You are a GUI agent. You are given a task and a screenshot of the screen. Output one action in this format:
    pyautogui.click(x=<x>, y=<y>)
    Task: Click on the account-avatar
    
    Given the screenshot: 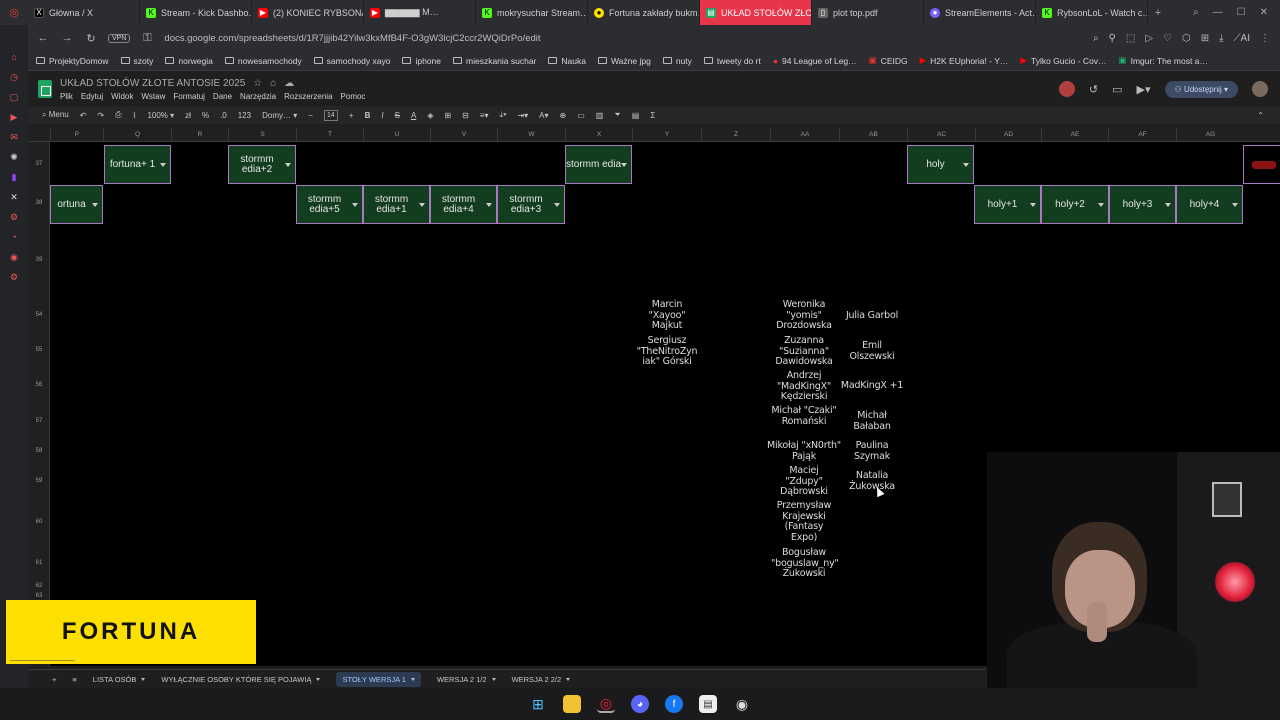 What is the action you would take?
    pyautogui.click(x=1260, y=89)
    